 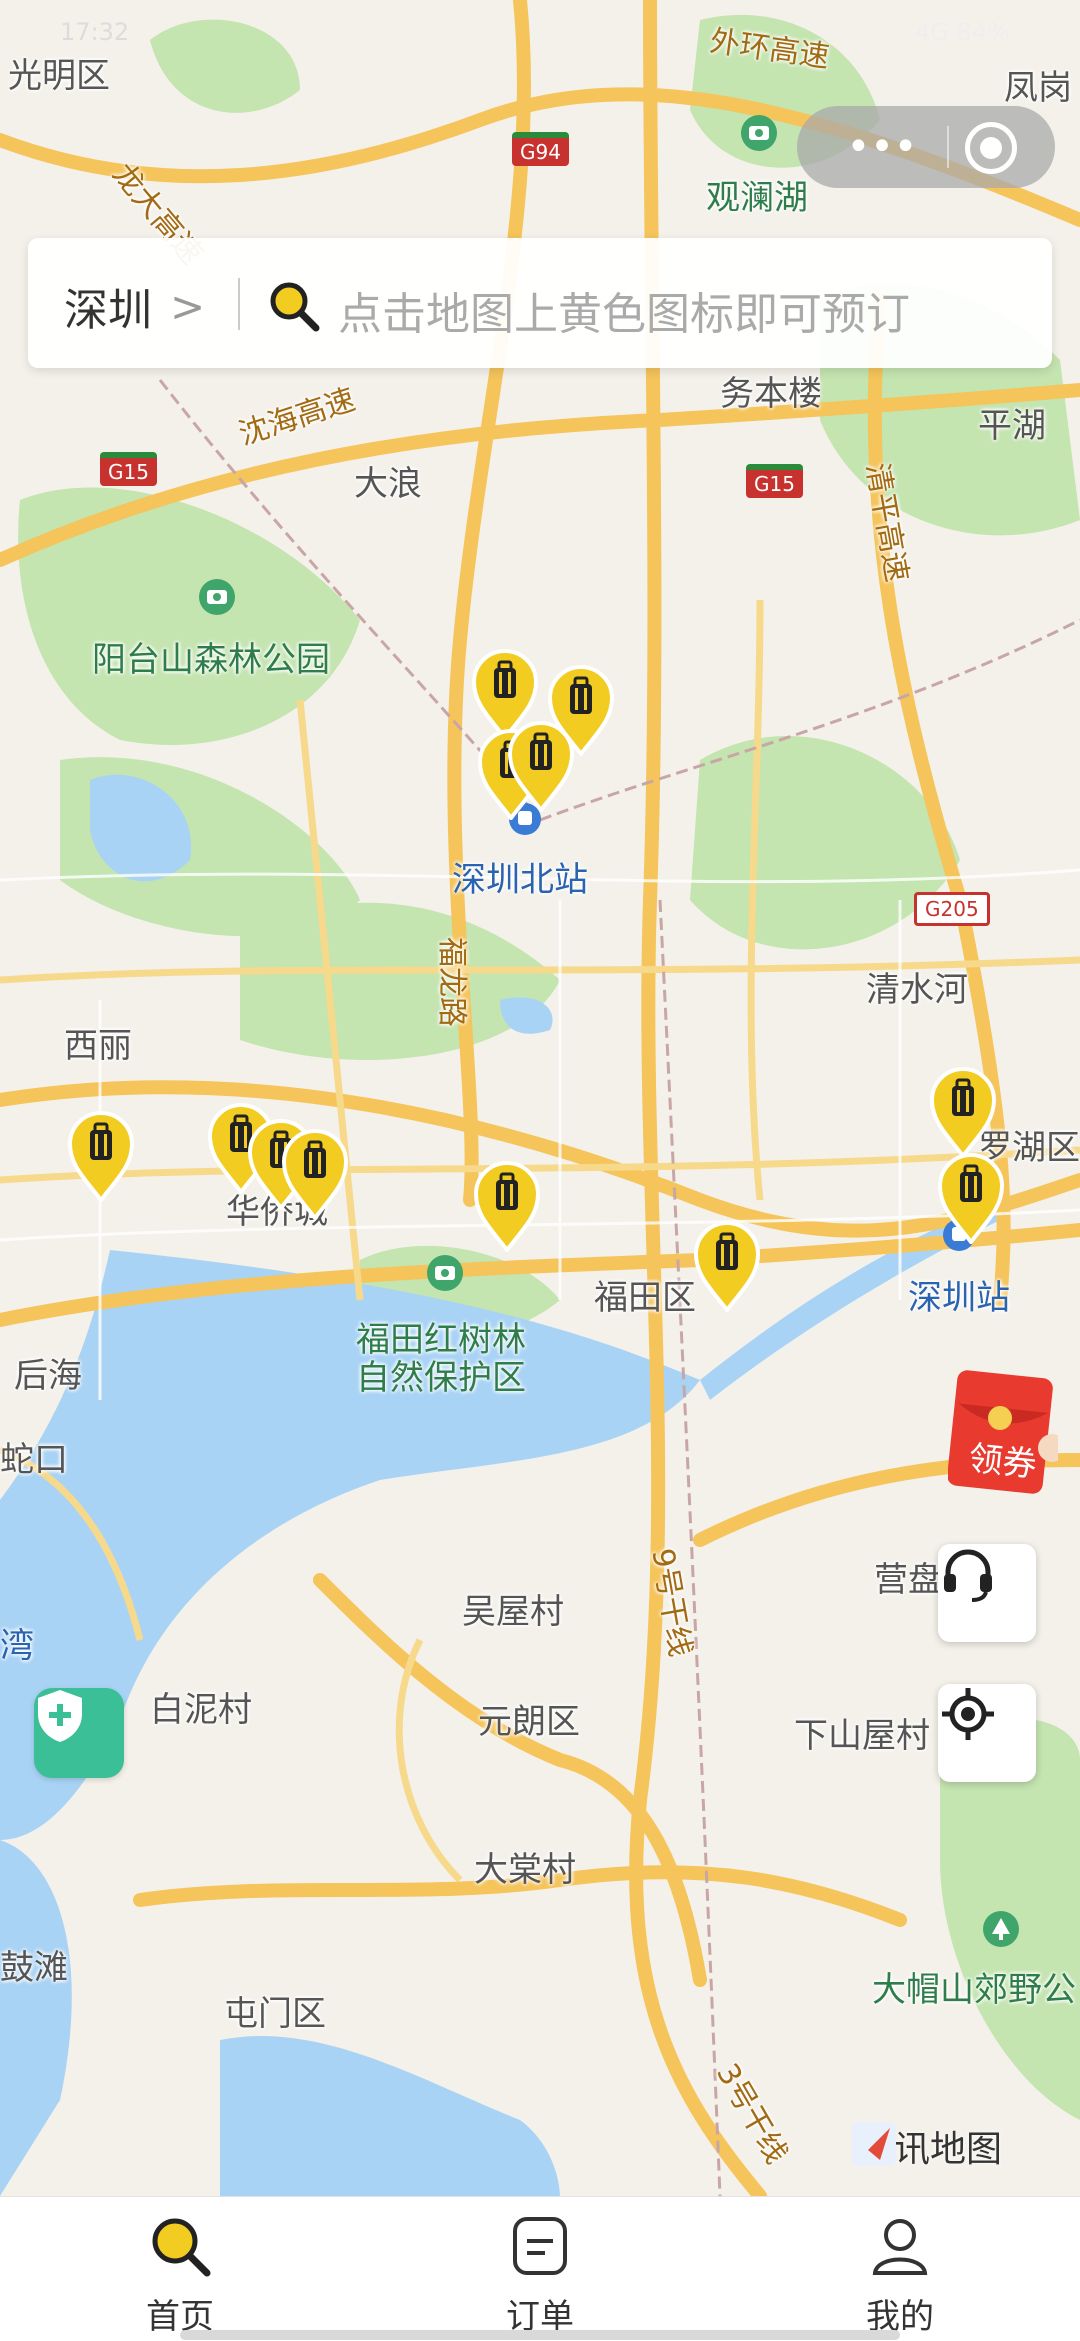 I want to click on map-label: 屯门区, so click(x=275, y=2014).